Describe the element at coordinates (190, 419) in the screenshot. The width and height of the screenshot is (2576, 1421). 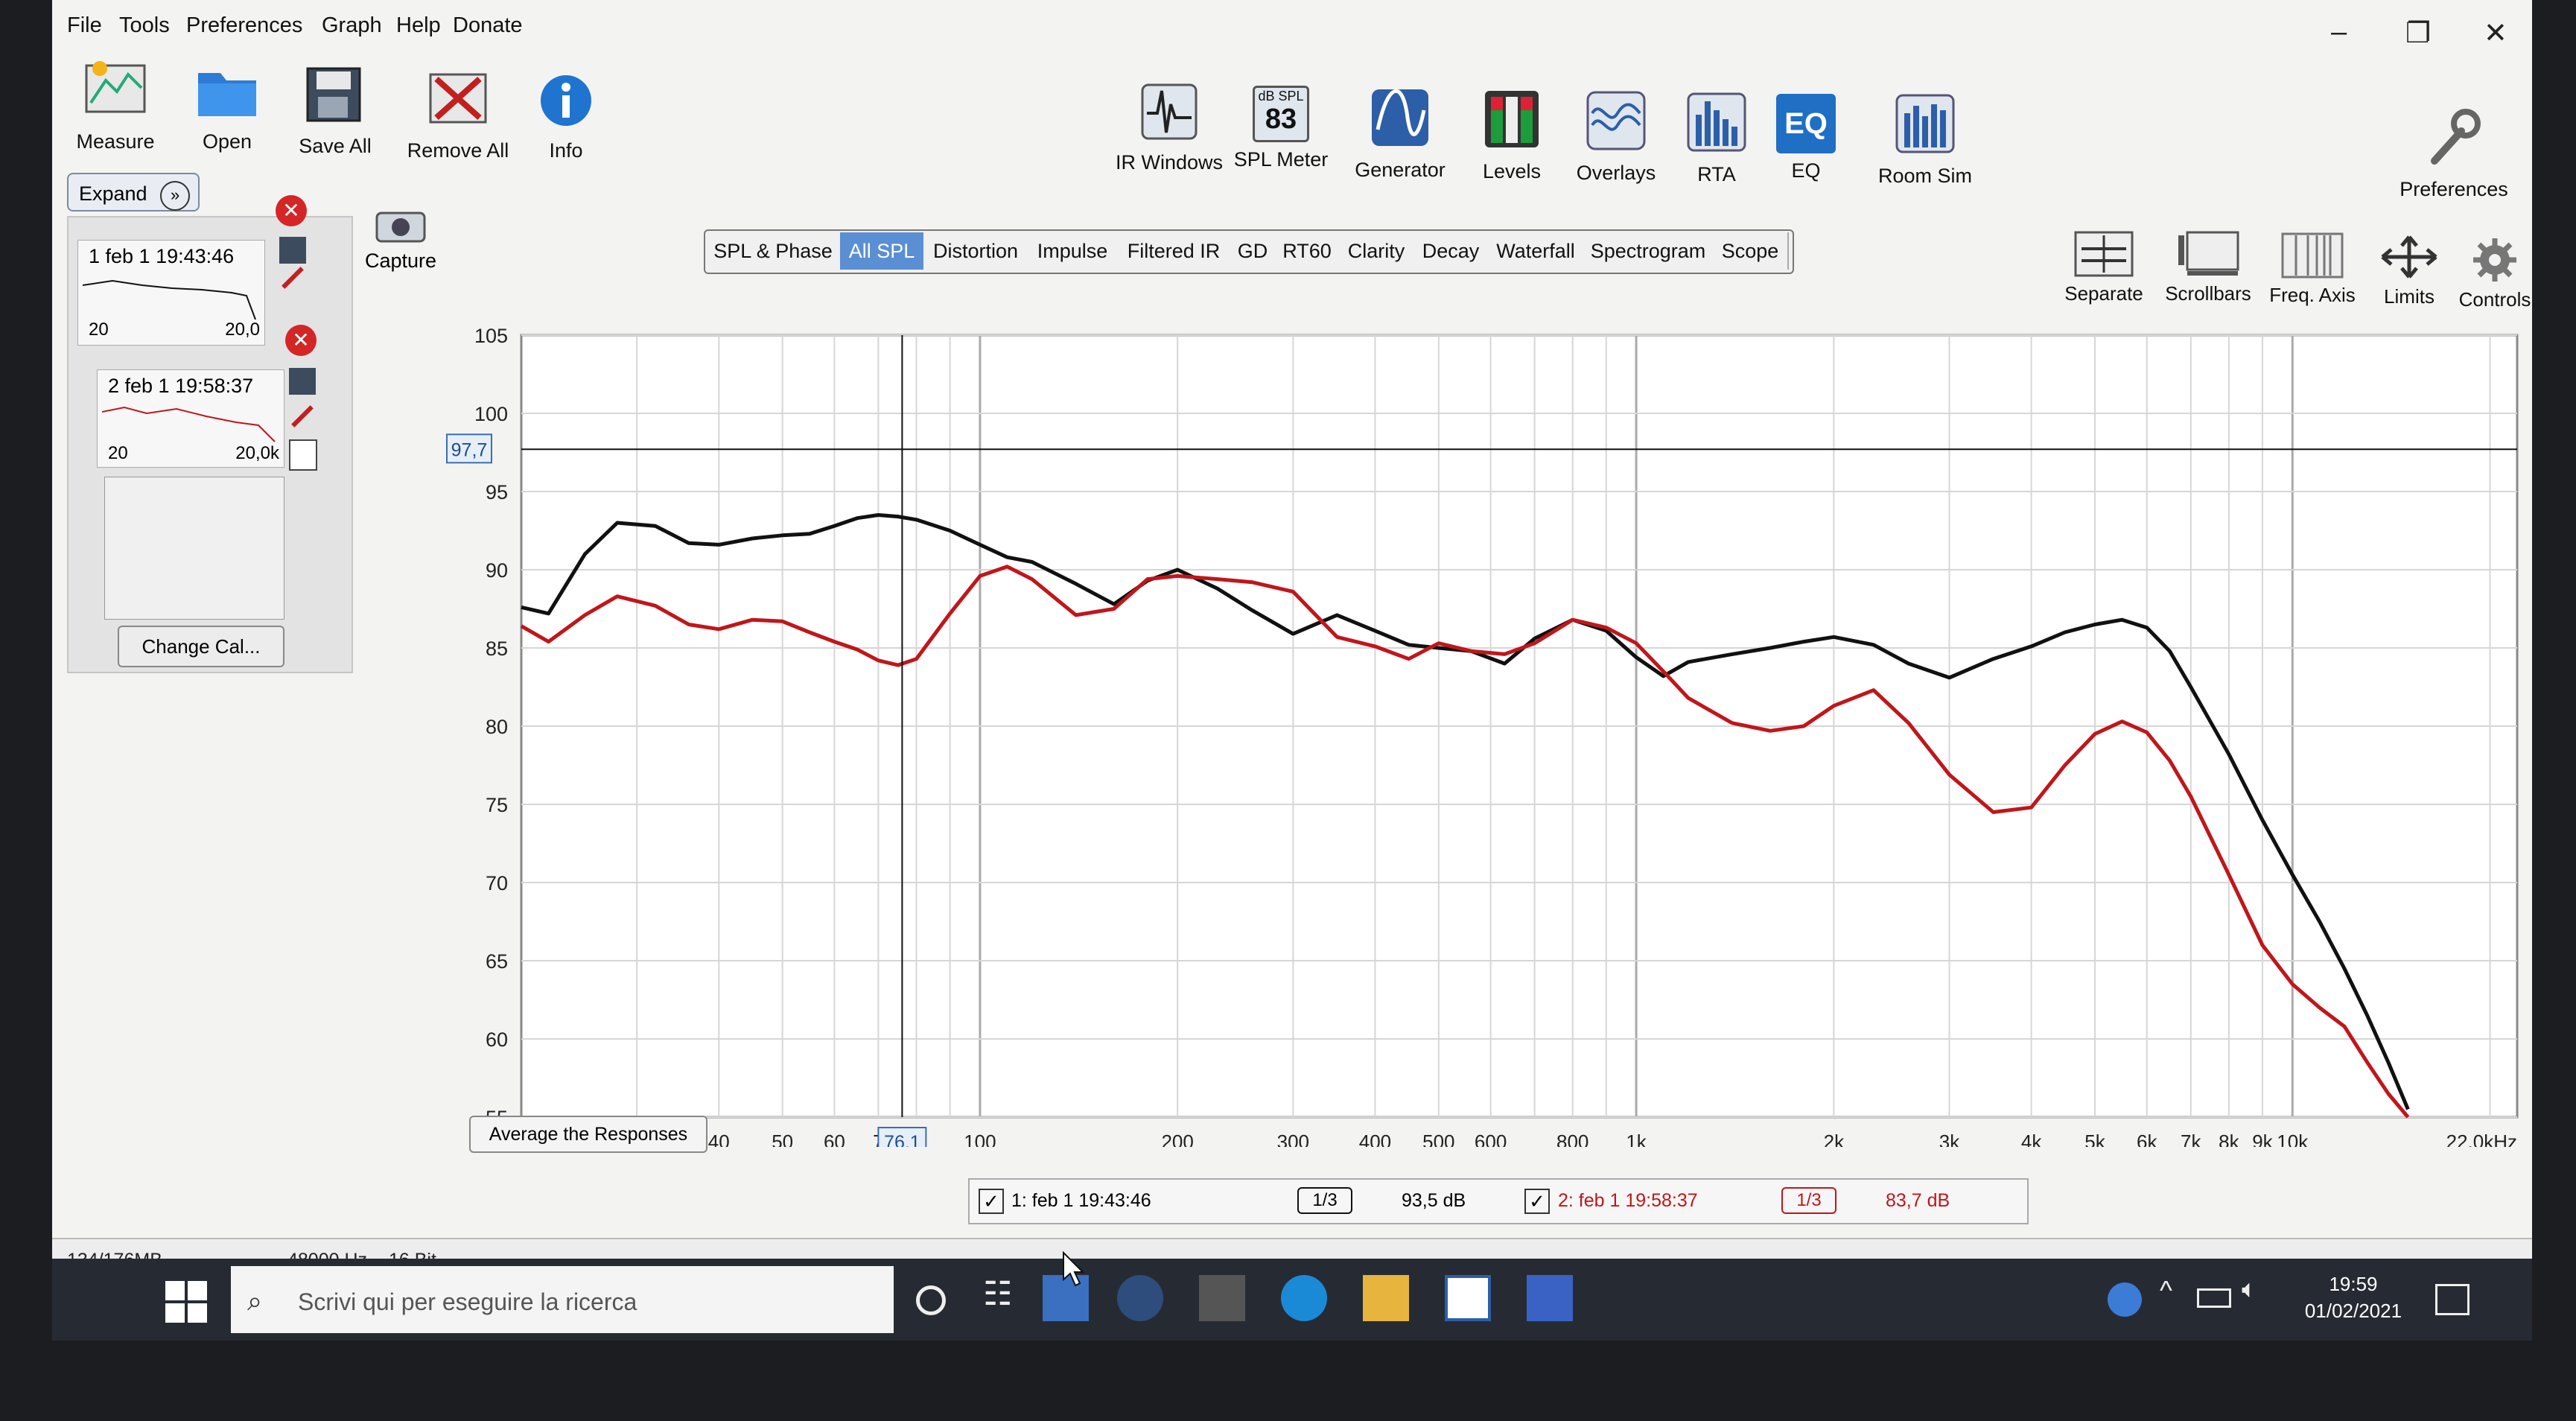
I see `measurement-2-thumbnail: 2 feb 1 19:58:37 20 20,0k` at that location.